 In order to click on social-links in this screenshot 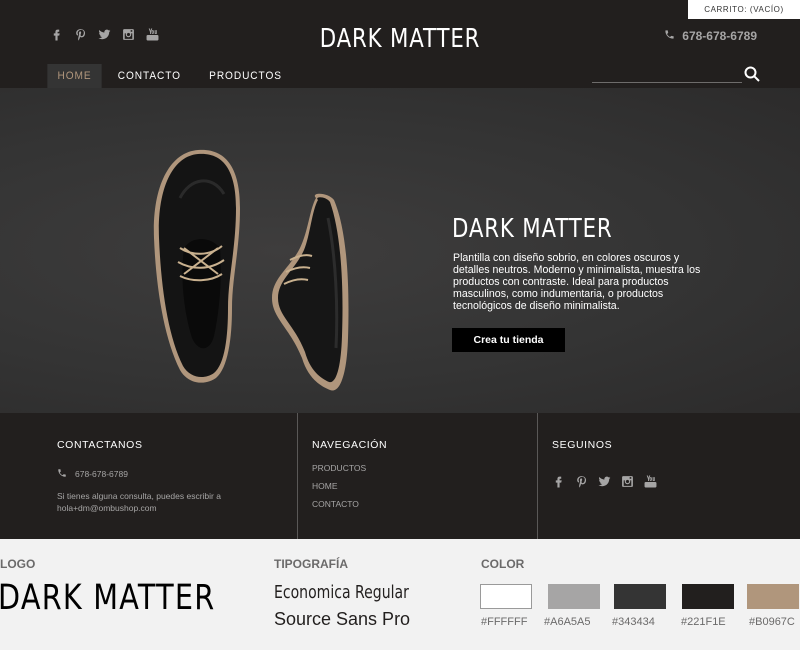, I will do `click(104, 34)`.